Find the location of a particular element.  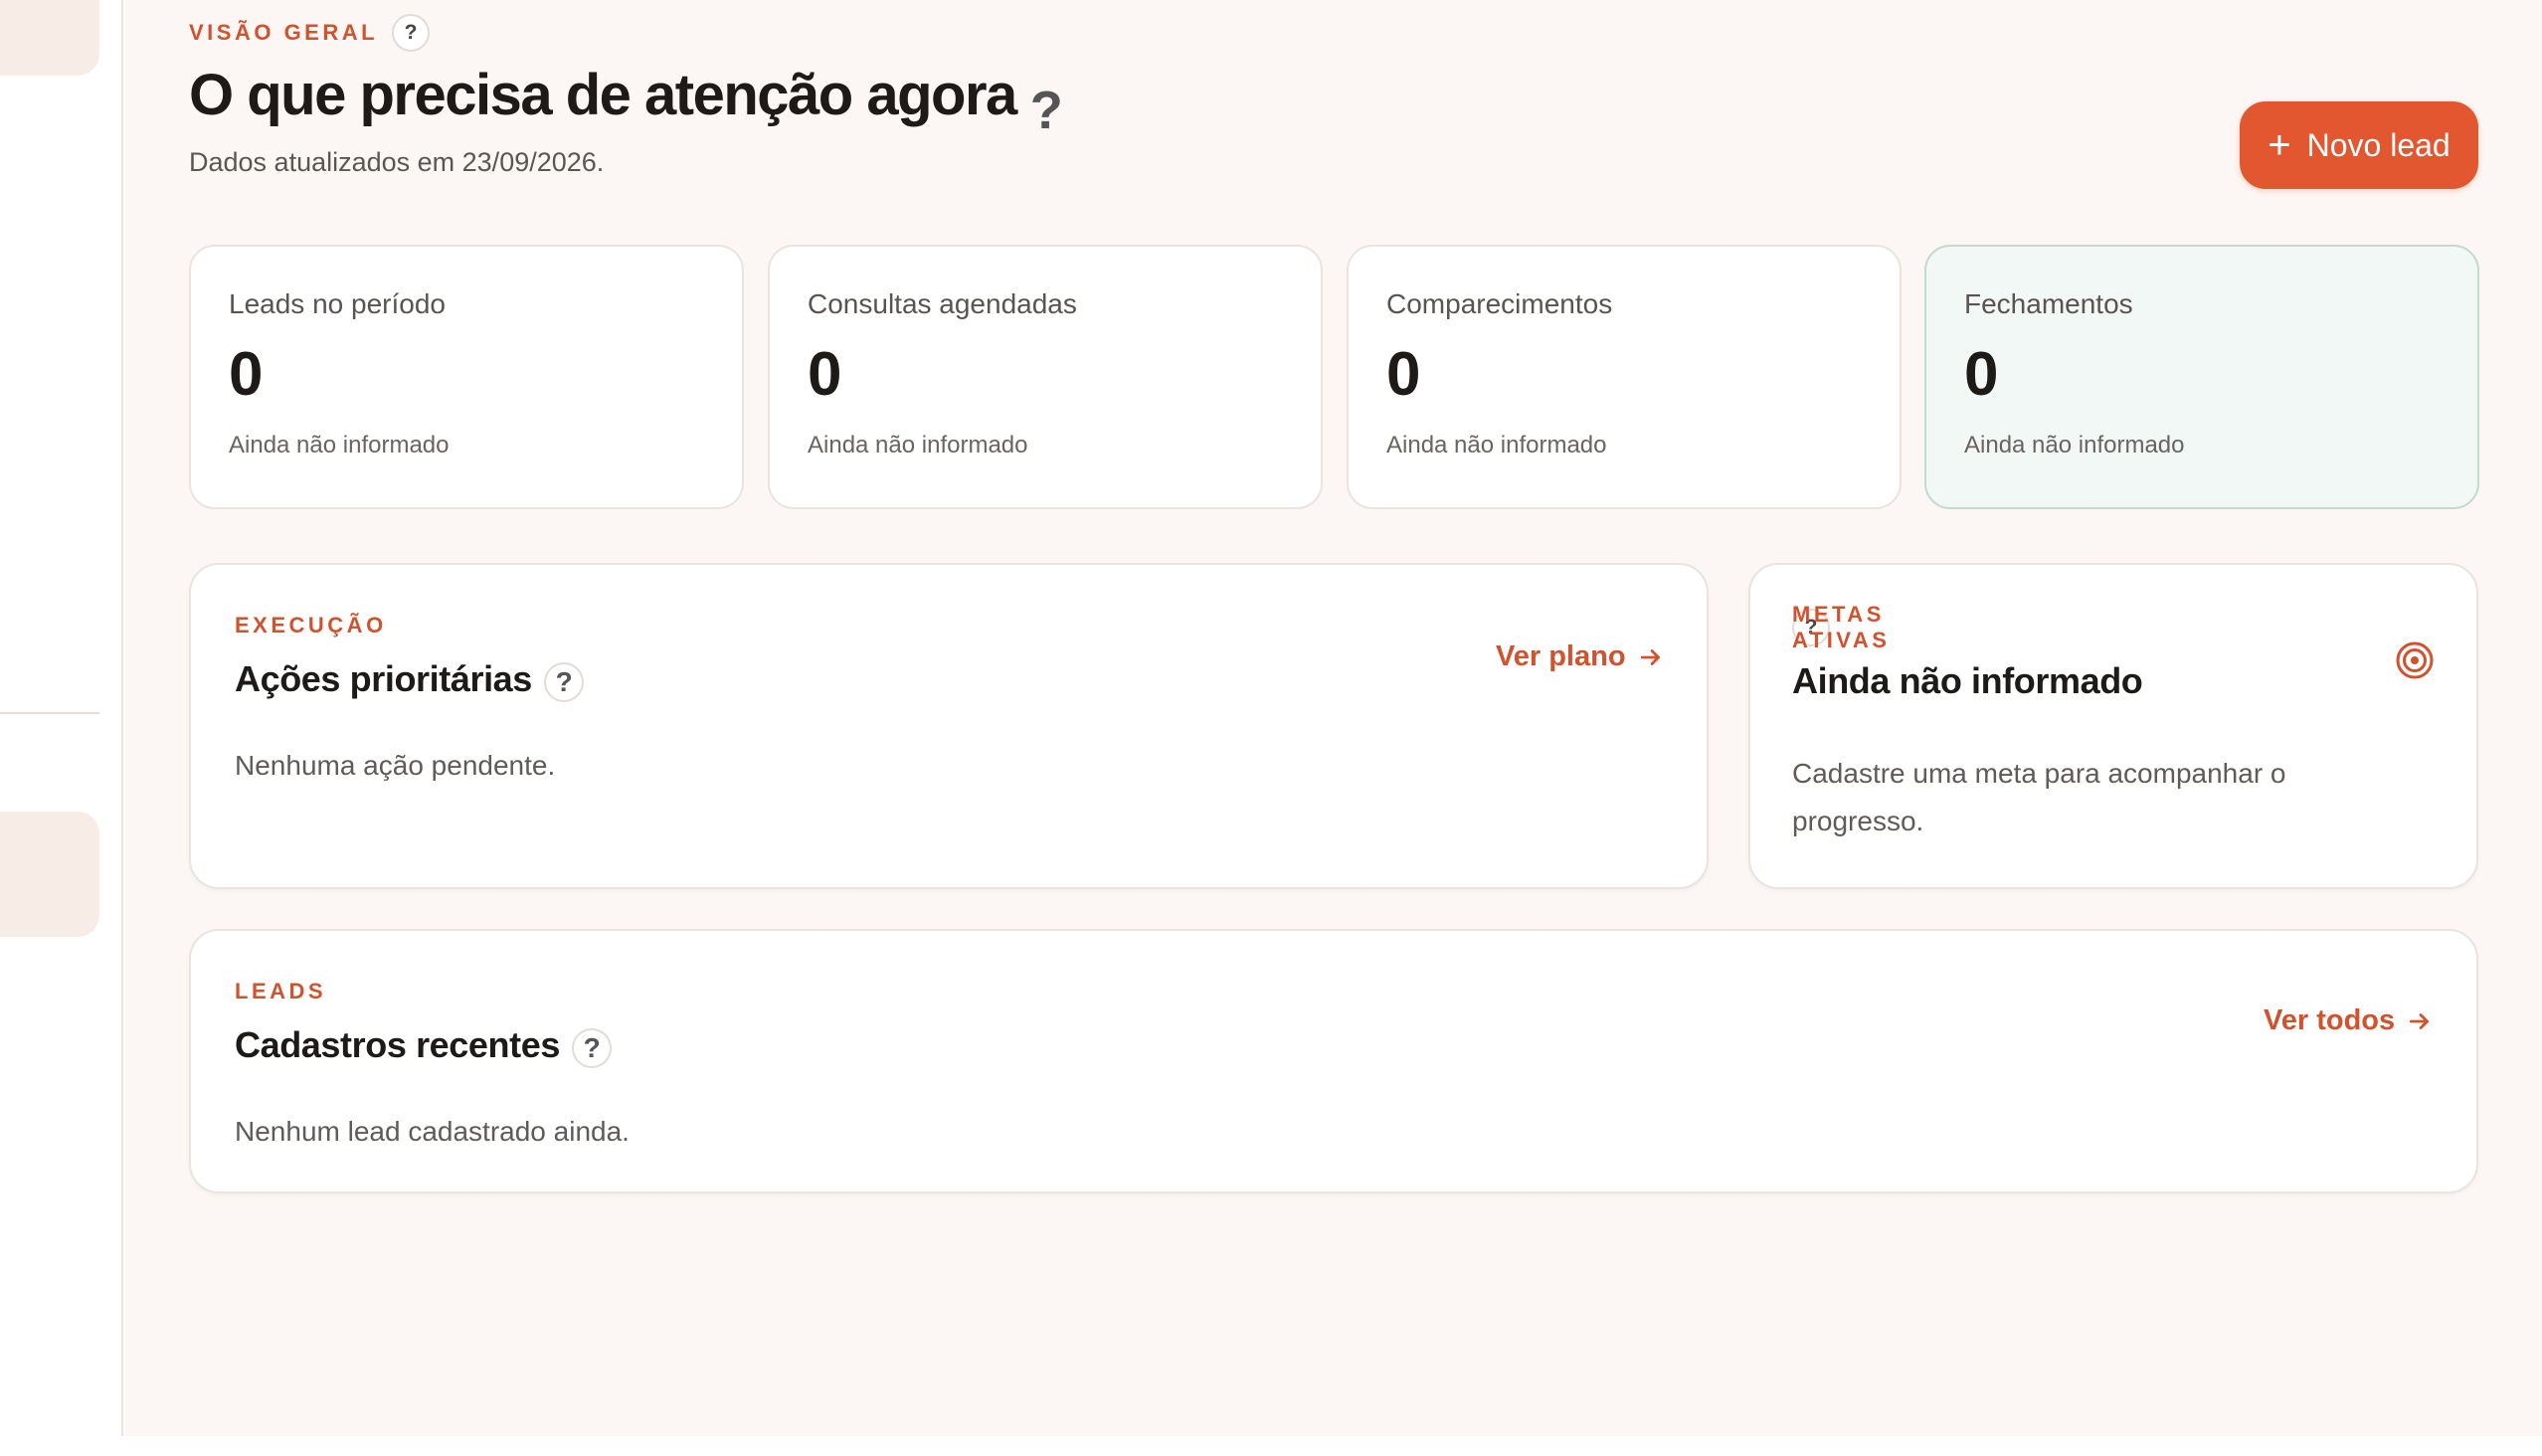

metric-label: Leads no período is located at coordinates (337, 303).